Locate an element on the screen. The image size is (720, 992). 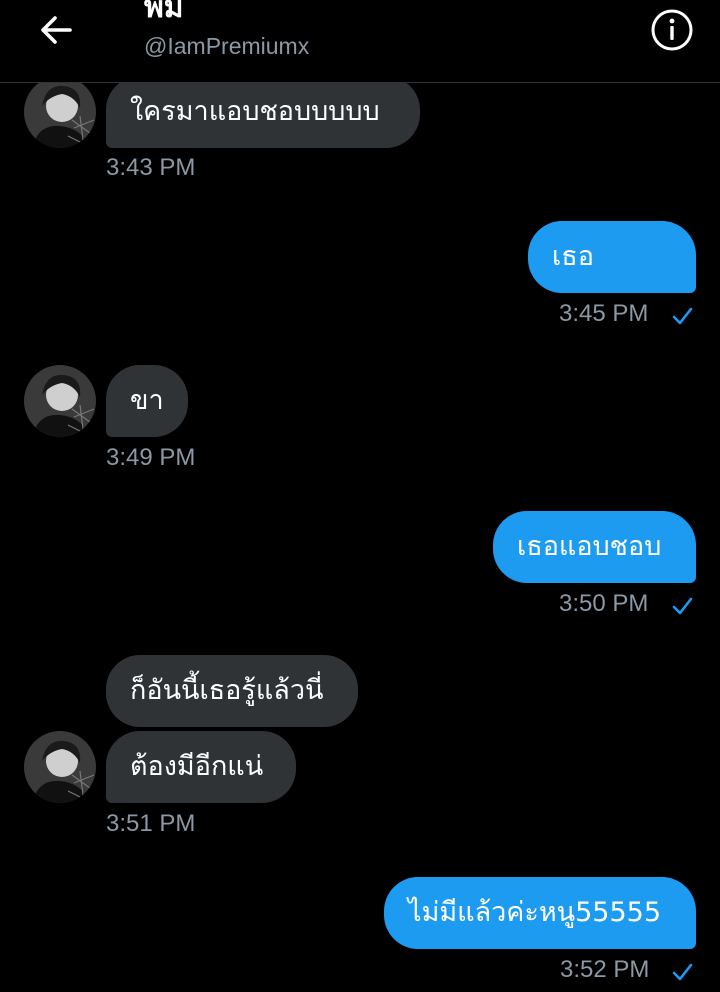
message-bubble-incoming: ใครมาแอบชอบบบบบ is located at coordinates (263, 112).